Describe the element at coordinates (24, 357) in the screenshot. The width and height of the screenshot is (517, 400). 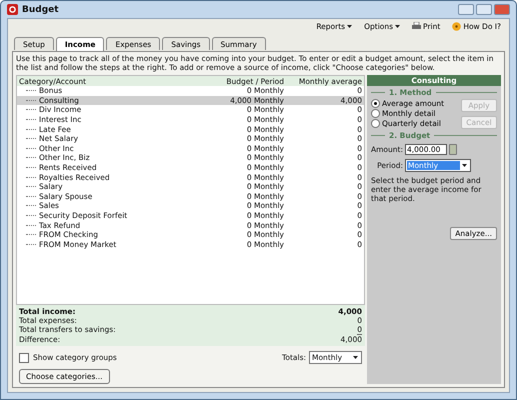
I see `checkbox` at that location.